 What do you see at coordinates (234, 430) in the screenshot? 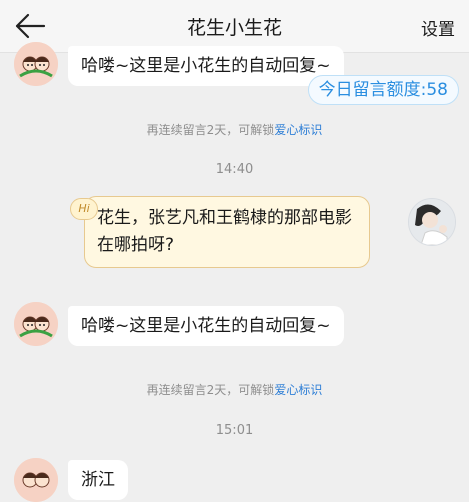
I see `timestamp: 15:01` at bounding box center [234, 430].